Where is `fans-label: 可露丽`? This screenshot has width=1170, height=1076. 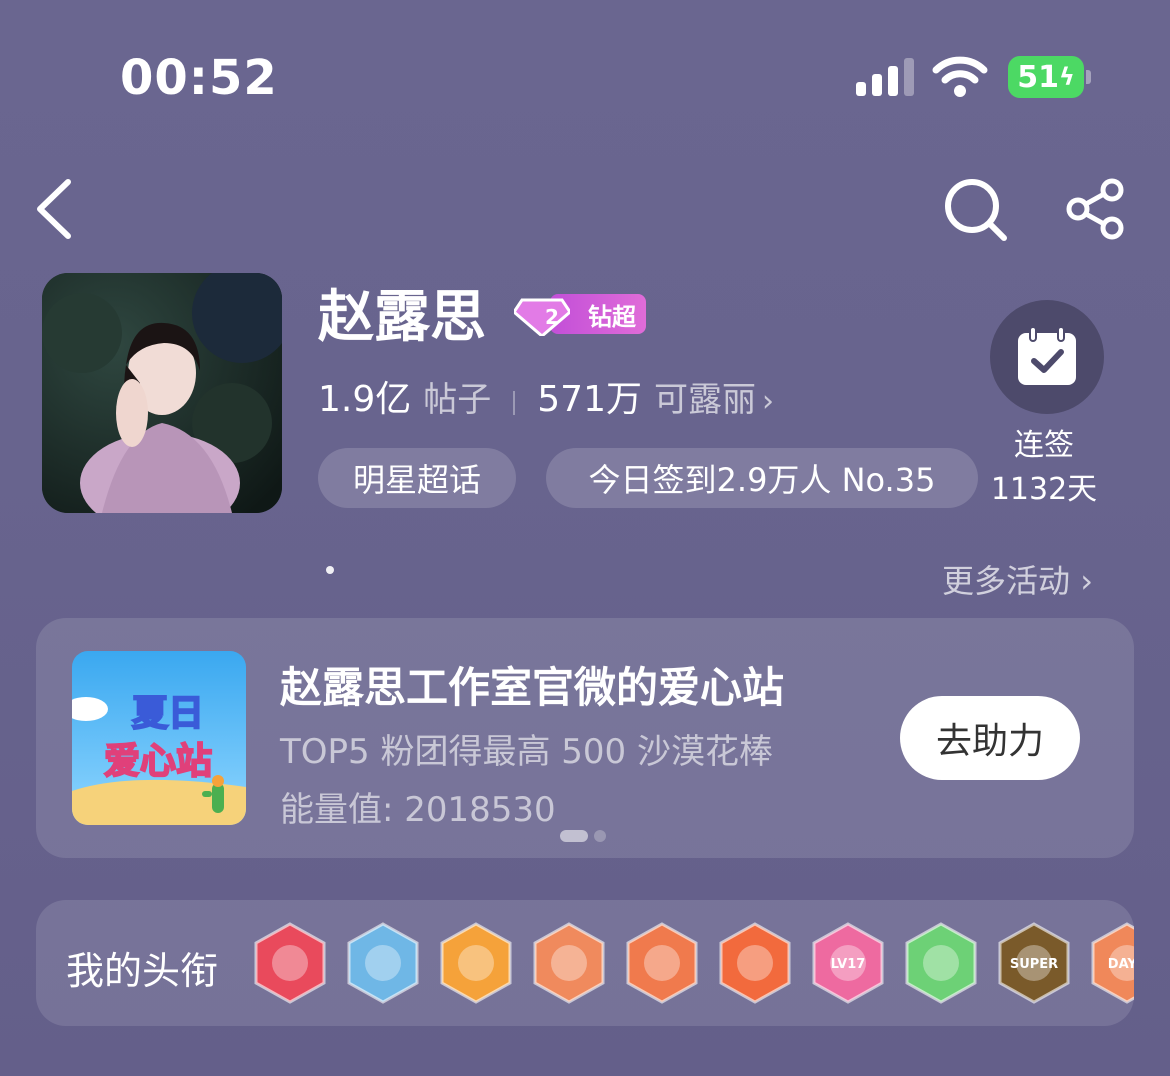
fans-label: 可露丽 is located at coordinates (705, 396).